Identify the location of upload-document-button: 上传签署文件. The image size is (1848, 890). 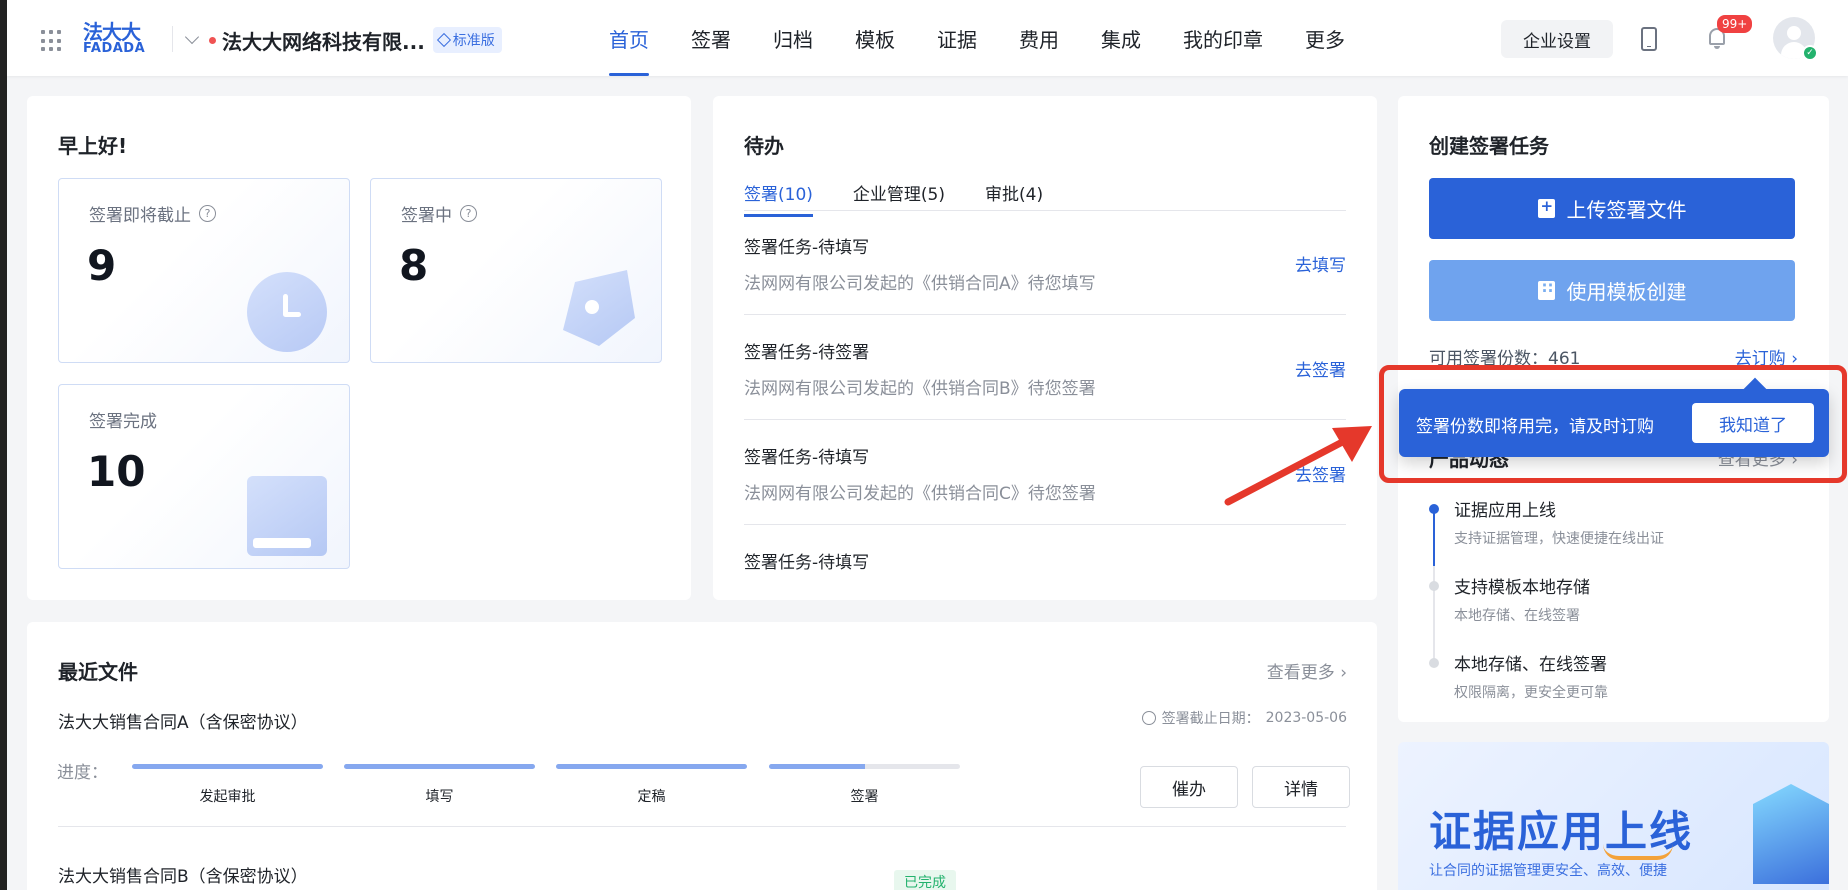
(1612, 208).